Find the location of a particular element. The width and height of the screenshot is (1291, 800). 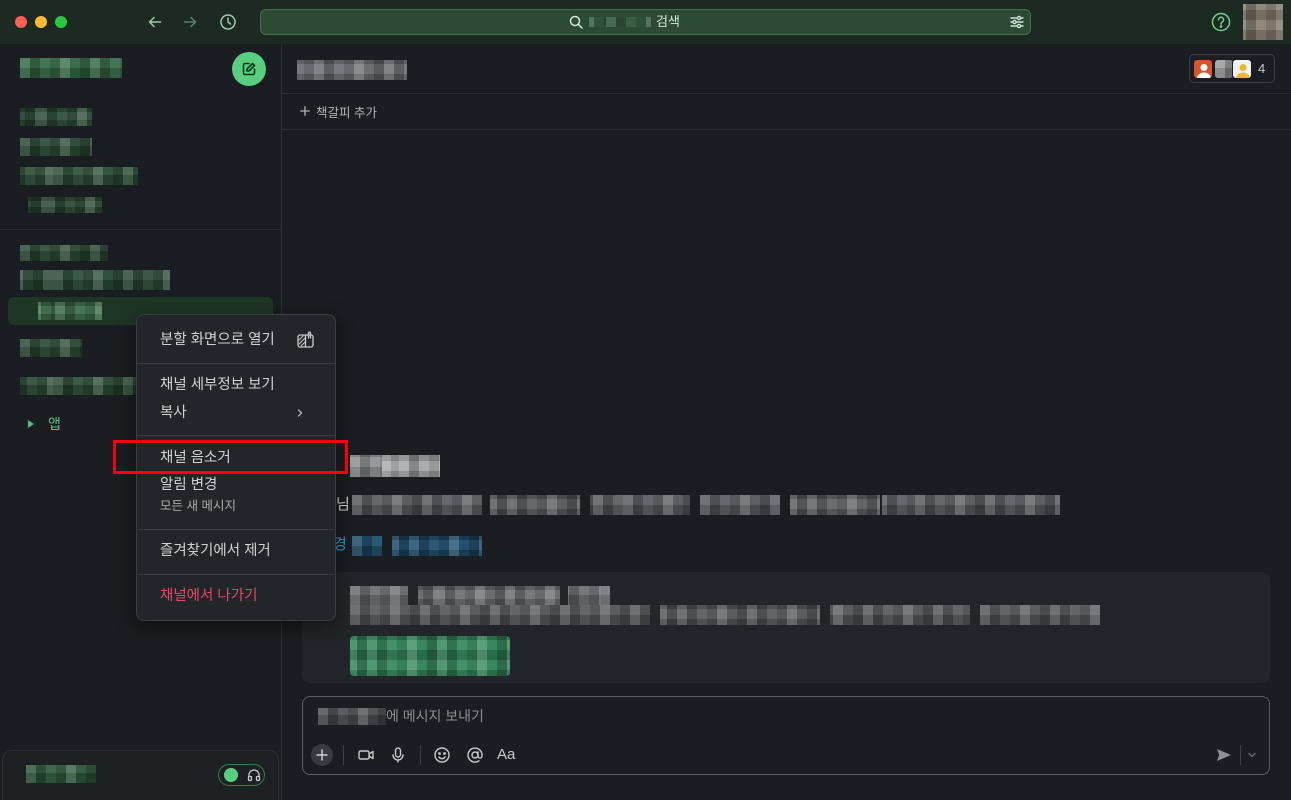

menu-item-leave-channel: 채널에서 나가기 is located at coordinates (236, 596).